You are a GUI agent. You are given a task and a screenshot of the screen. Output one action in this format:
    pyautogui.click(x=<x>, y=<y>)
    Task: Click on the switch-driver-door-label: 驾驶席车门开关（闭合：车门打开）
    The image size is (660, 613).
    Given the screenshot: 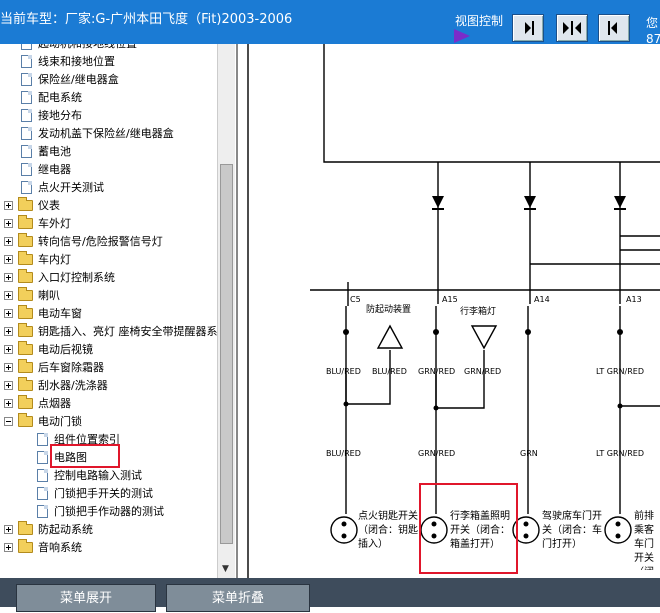 What is the action you would take?
    pyautogui.click(x=572, y=530)
    